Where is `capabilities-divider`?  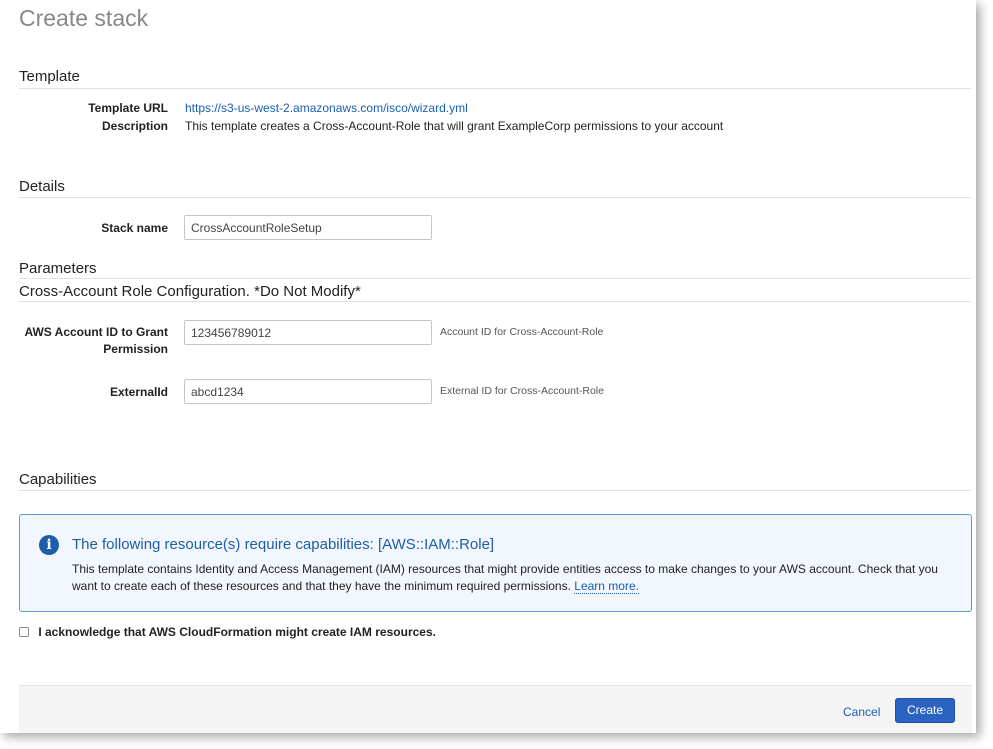
capabilities-divider is located at coordinates (495, 490).